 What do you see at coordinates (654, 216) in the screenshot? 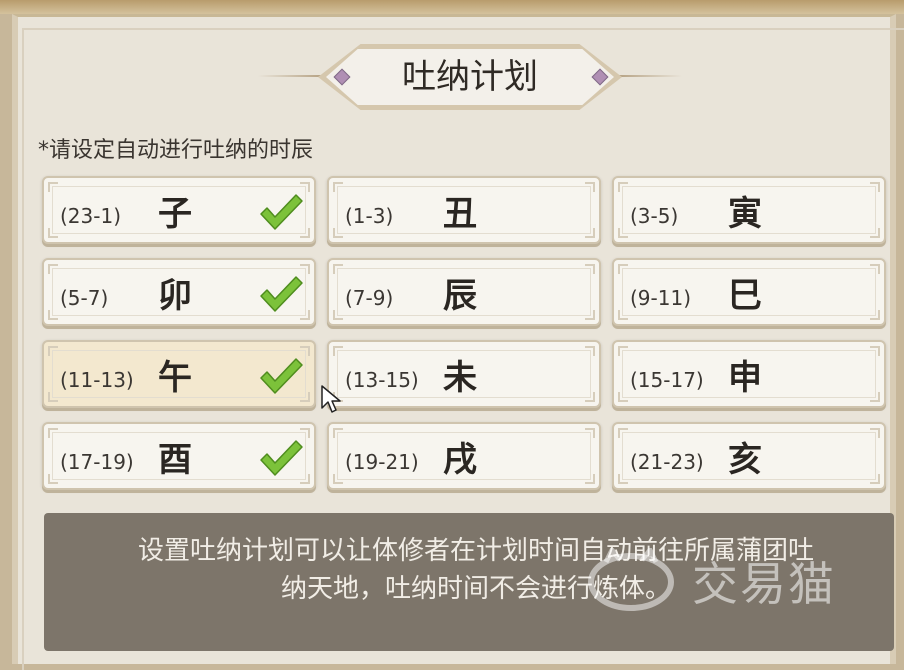
I see `slot-hour-range: (3-5)` at bounding box center [654, 216].